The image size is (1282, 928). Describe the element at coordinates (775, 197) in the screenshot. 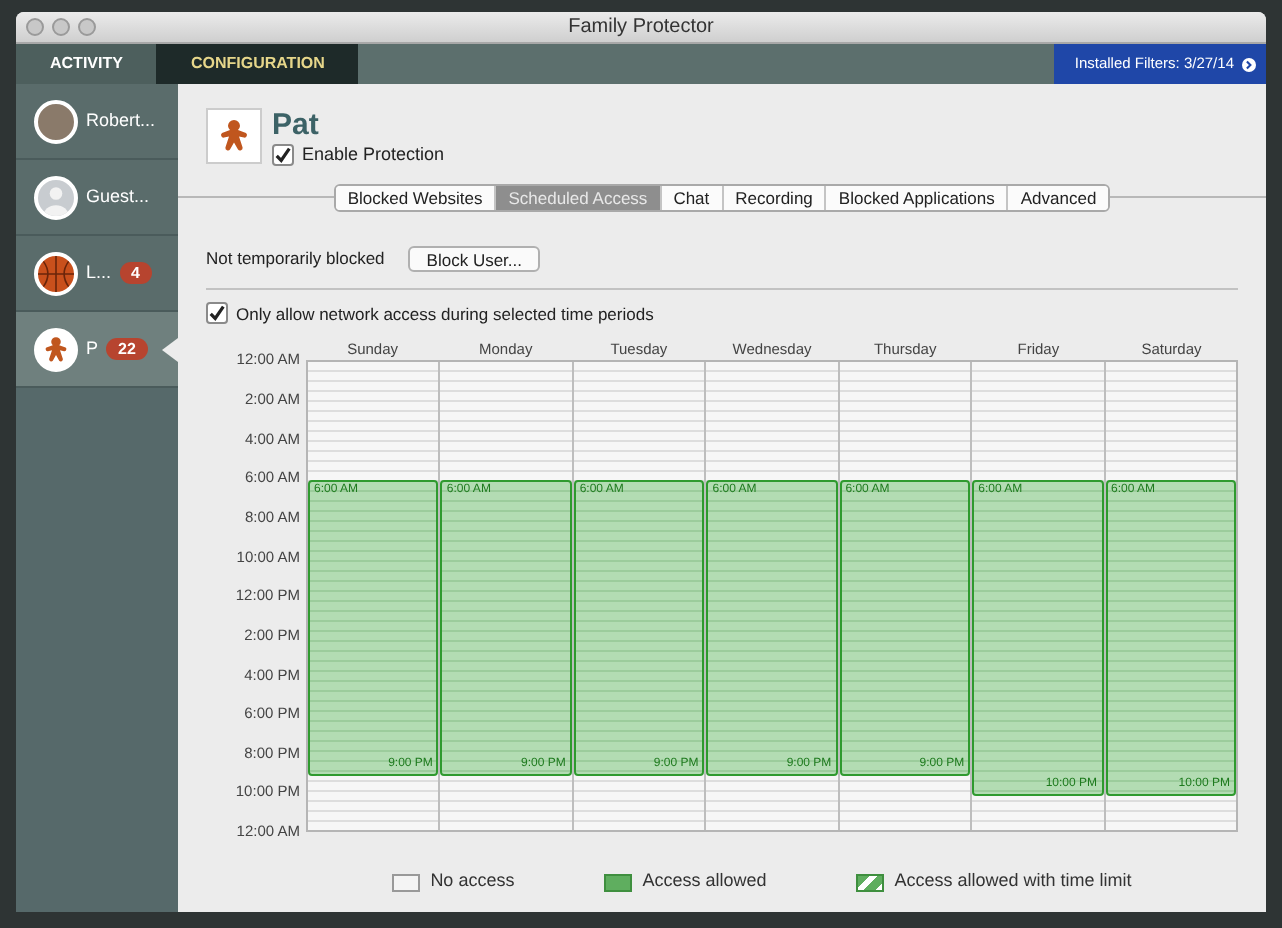

I see `tab: Recording` at that location.